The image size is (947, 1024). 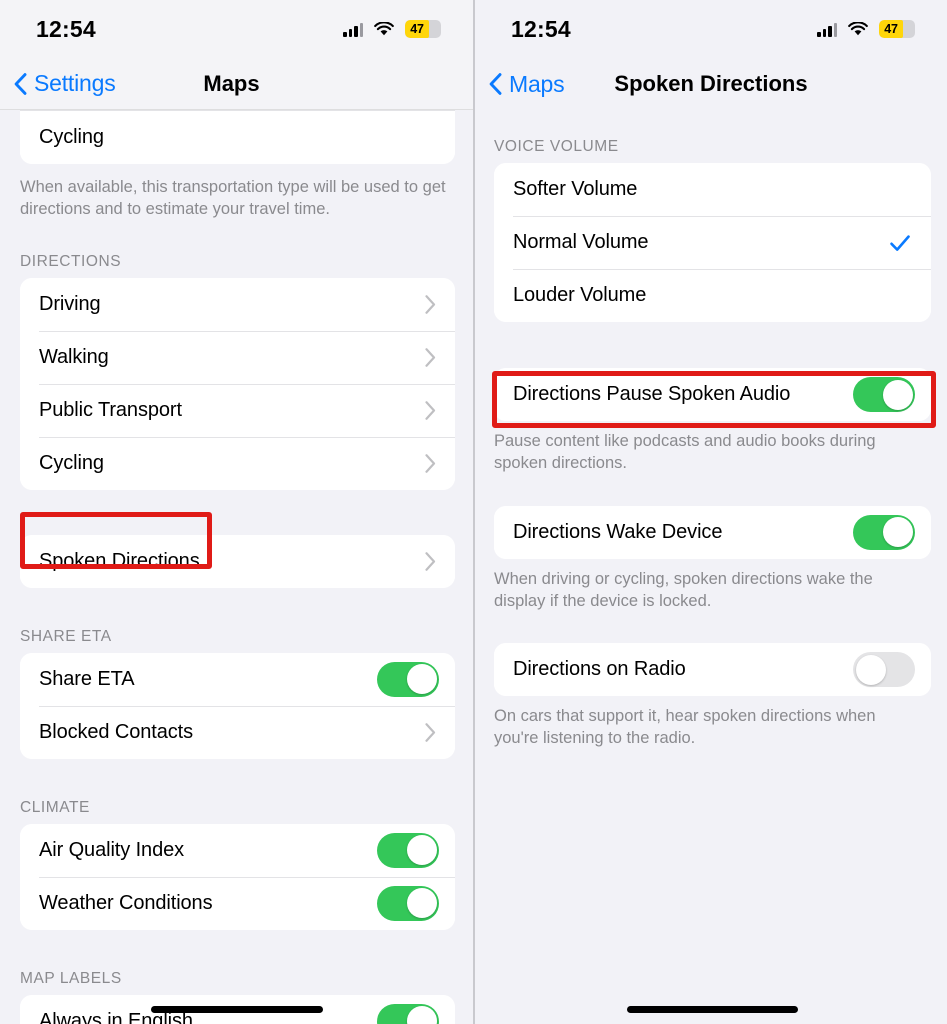 I want to click on status-bar-right: 12:54 47, so click(x=711, y=29).